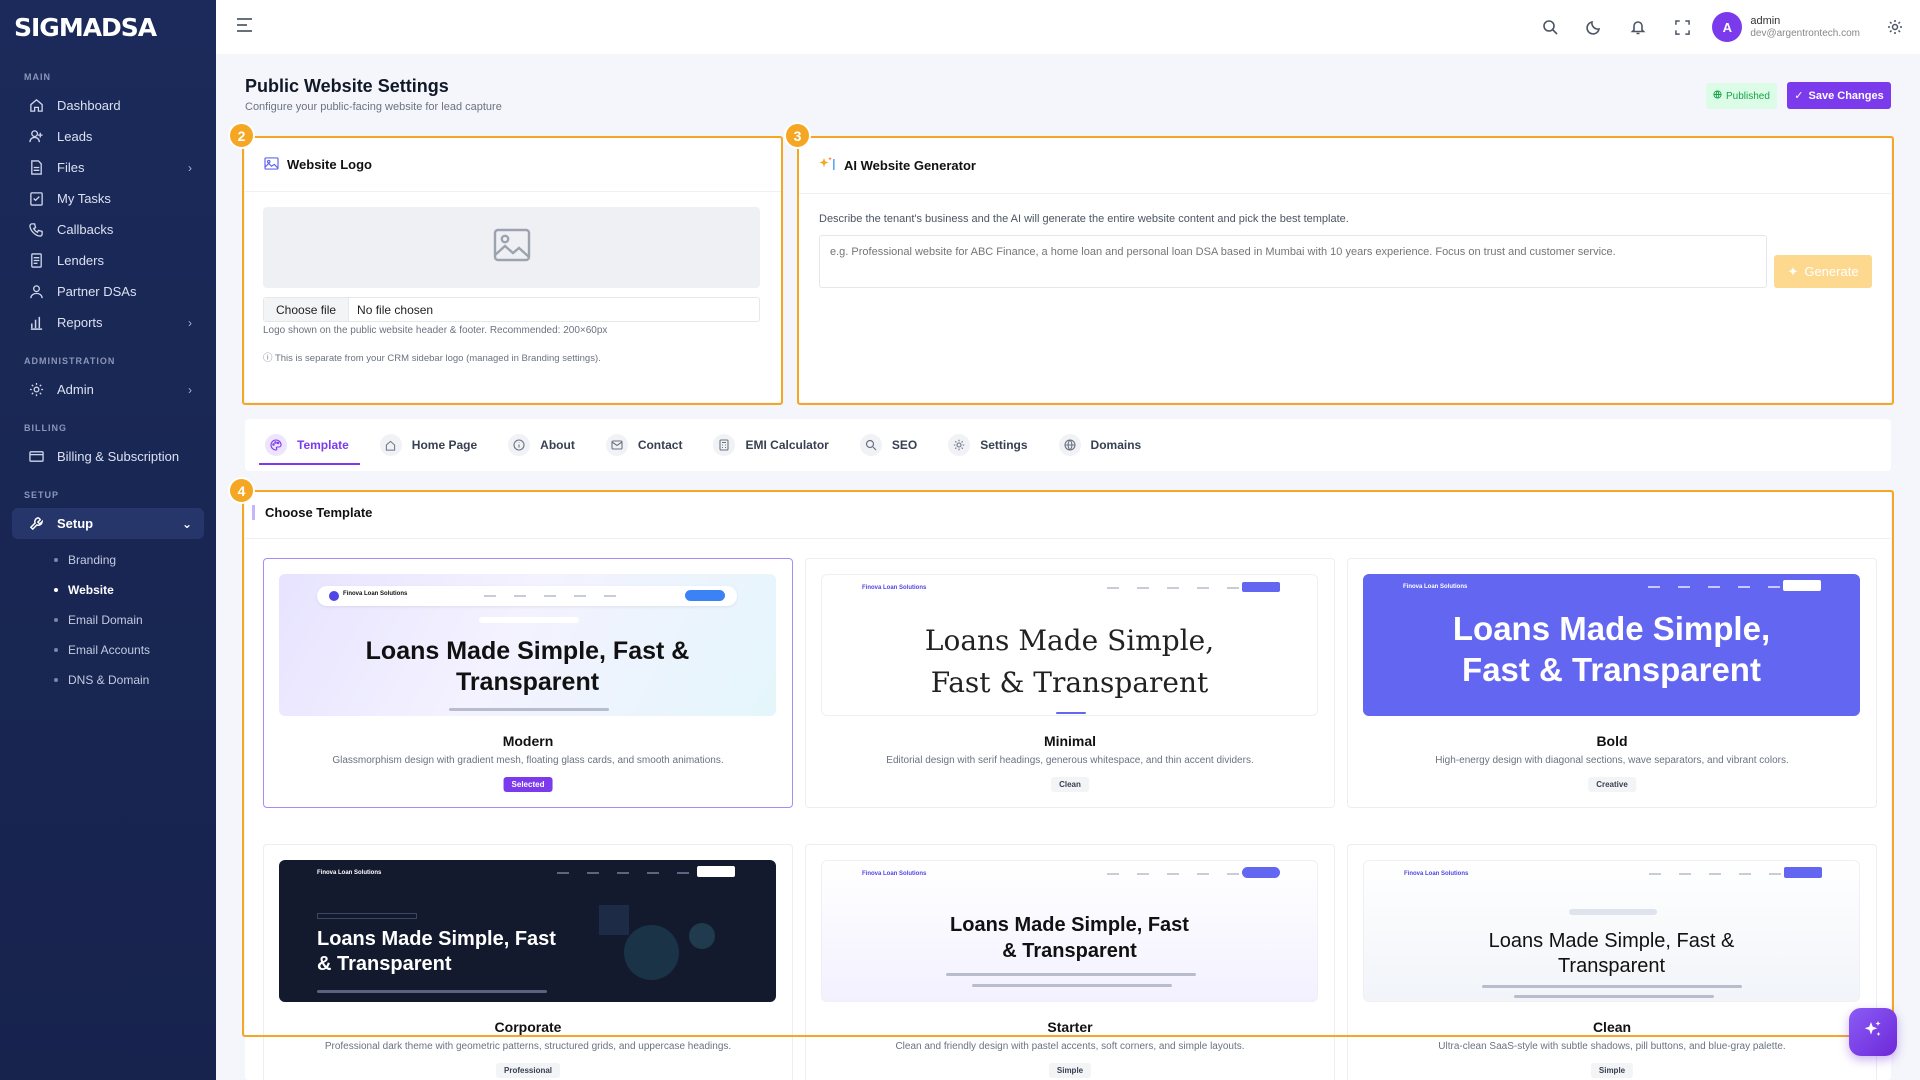 The image size is (1920, 1080). What do you see at coordinates (80, 322) in the screenshot?
I see `sidebar-item-label: Reports` at bounding box center [80, 322].